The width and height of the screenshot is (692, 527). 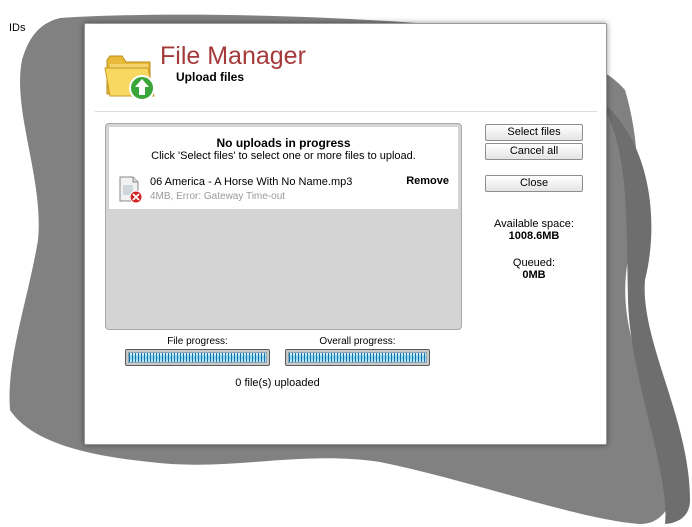 What do you see at coordinates (131, 190) in the screenshot?
I see `file-error-icon` at bounding box center [131, 190].